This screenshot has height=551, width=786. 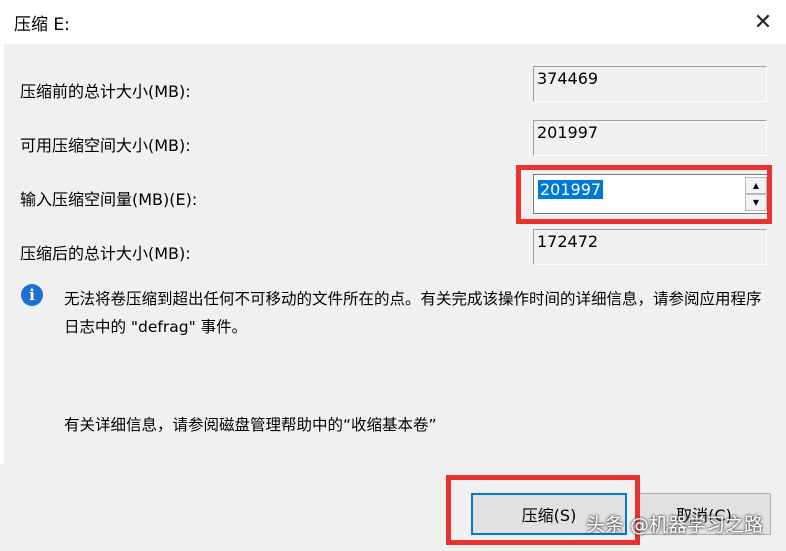 What do you see at coordinates (650, 138) in the screenshot?
I see `available-value: 201997` at bounding box center [650, 138].